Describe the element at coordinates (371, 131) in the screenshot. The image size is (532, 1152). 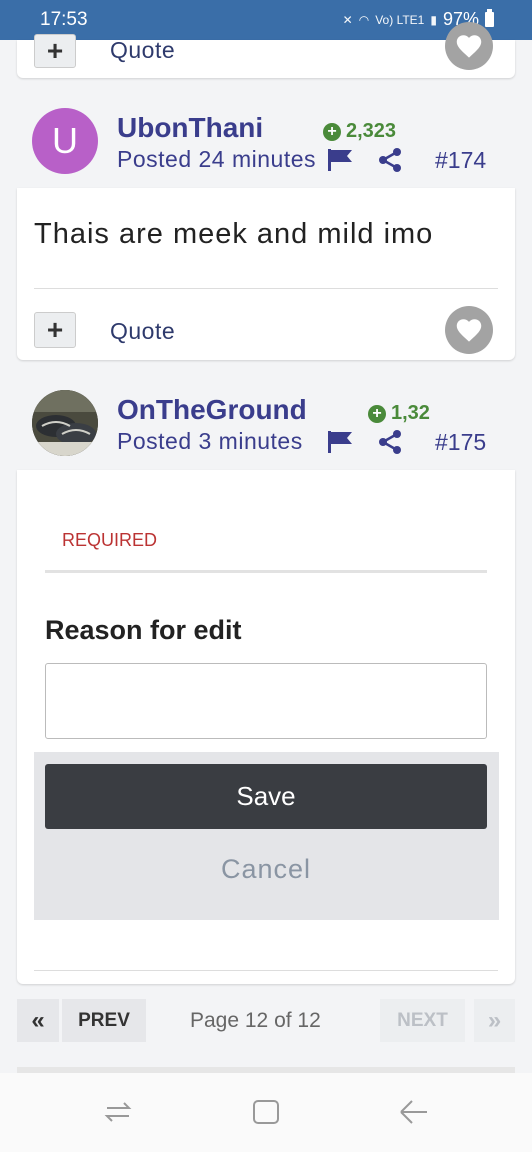
I see `reputation-value: 2,323` at that location.